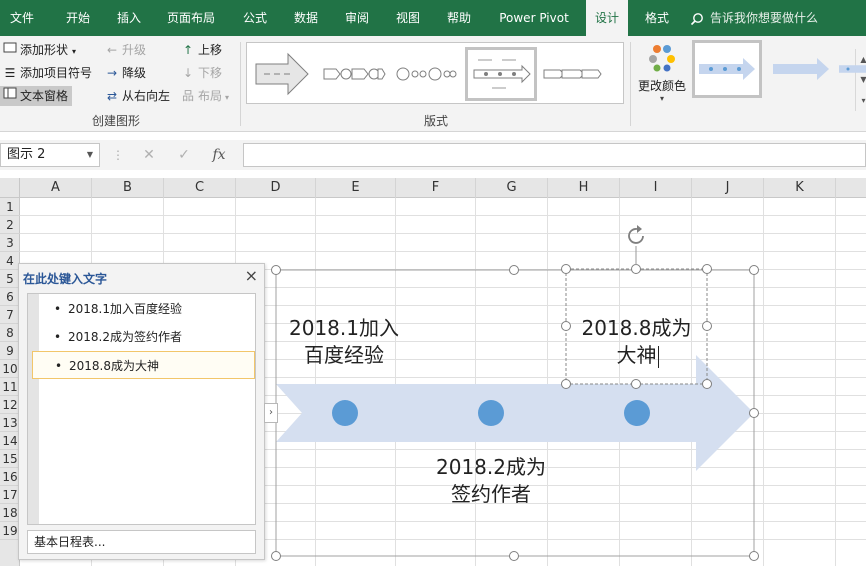 The width and height of the screenshot is (866, 566). What do you see at coordinates (136, 96) in the screenshot?
I see `right-to-left-button: ⇄ 从右向左` at bounding box center [136, 96].